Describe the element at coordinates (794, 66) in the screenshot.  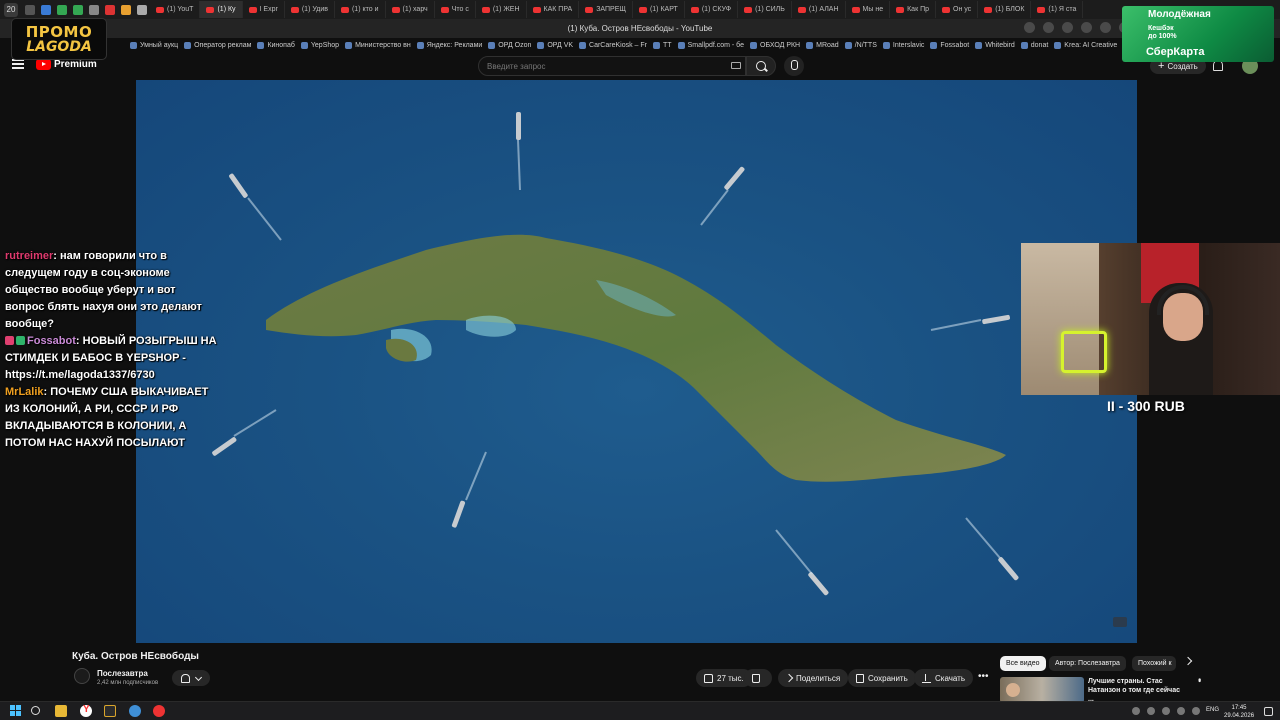
I see `voice-search-button` at that location.